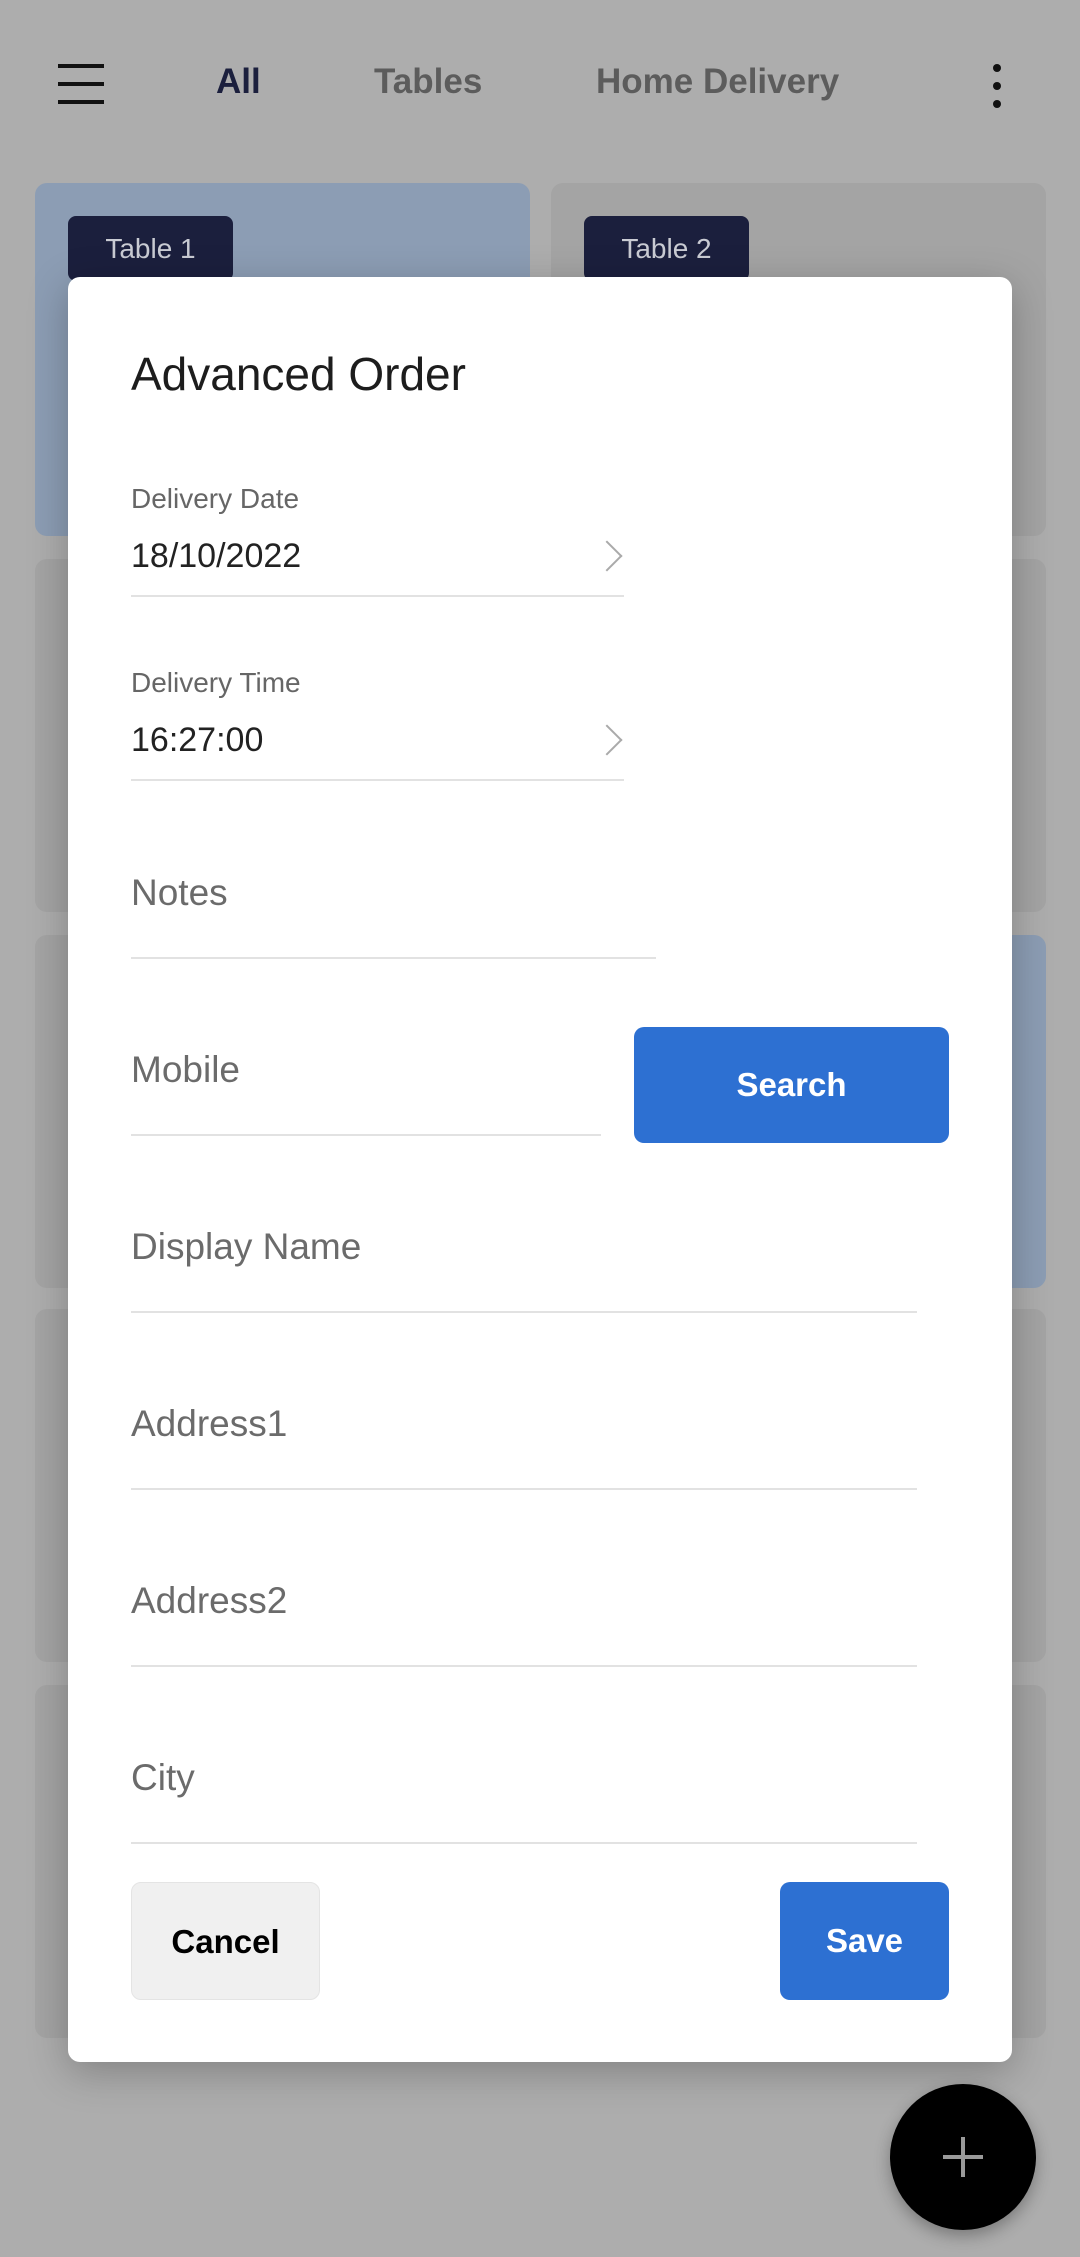  What do you see at coordinates (163, 1778) in the screenshot?
I see `city-input: City` at bounding box center [163, 1778].